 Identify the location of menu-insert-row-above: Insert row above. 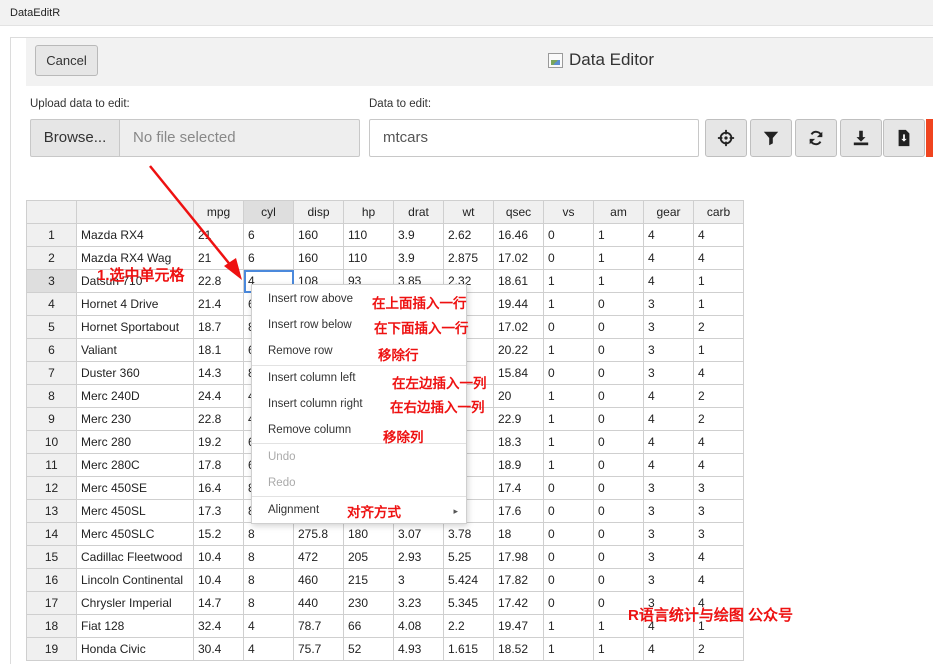
(310, 299).